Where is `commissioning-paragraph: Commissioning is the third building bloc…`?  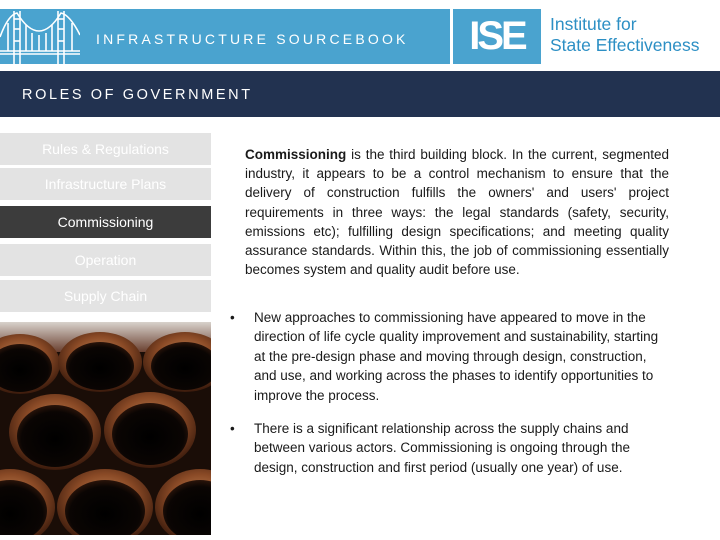
commissioning-paragraph: Commissioning is the third building bloc… is located at coordinates (457, 212).